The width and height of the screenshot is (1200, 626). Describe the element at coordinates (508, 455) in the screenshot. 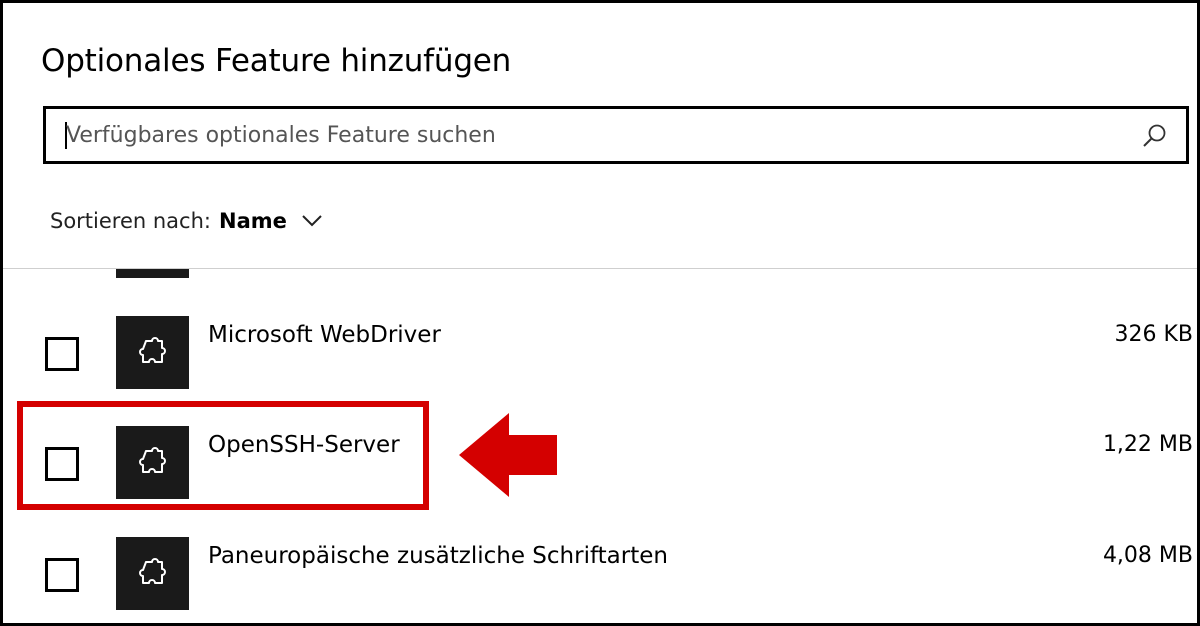

I see `arrow-left-icon` at that location.